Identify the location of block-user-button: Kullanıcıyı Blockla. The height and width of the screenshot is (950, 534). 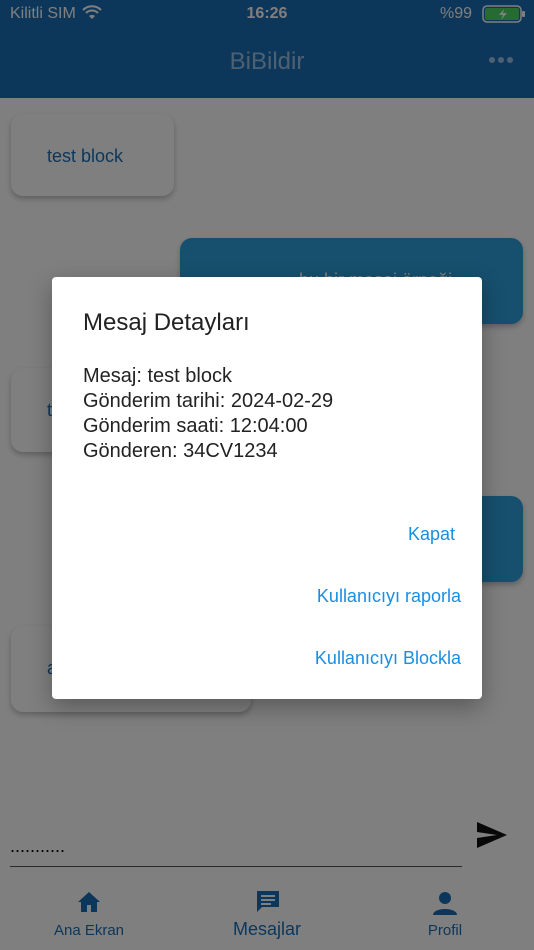
(388, 658).